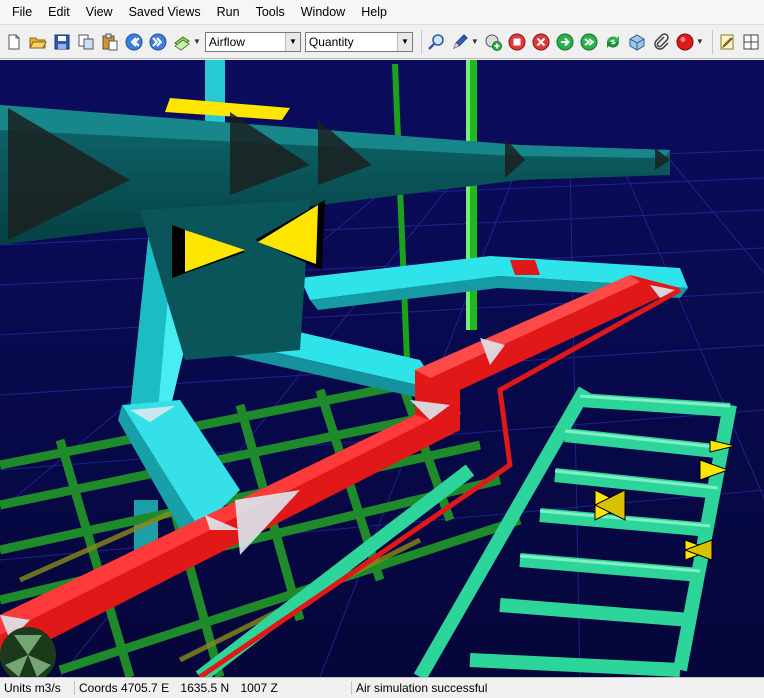 This screenshot has height=698, width=764. What do you see at coordinates (14, 42) in the screenshot?
I see `new-file-icon` at bounding box center [14, 42].